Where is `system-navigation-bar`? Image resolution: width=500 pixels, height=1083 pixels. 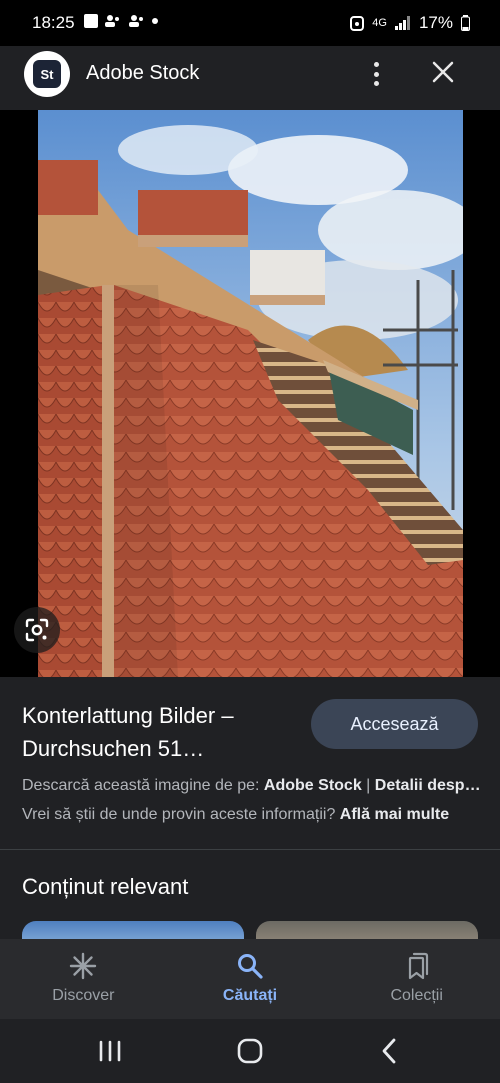
system-navigation-bar is located at coordinates (250, 1051).